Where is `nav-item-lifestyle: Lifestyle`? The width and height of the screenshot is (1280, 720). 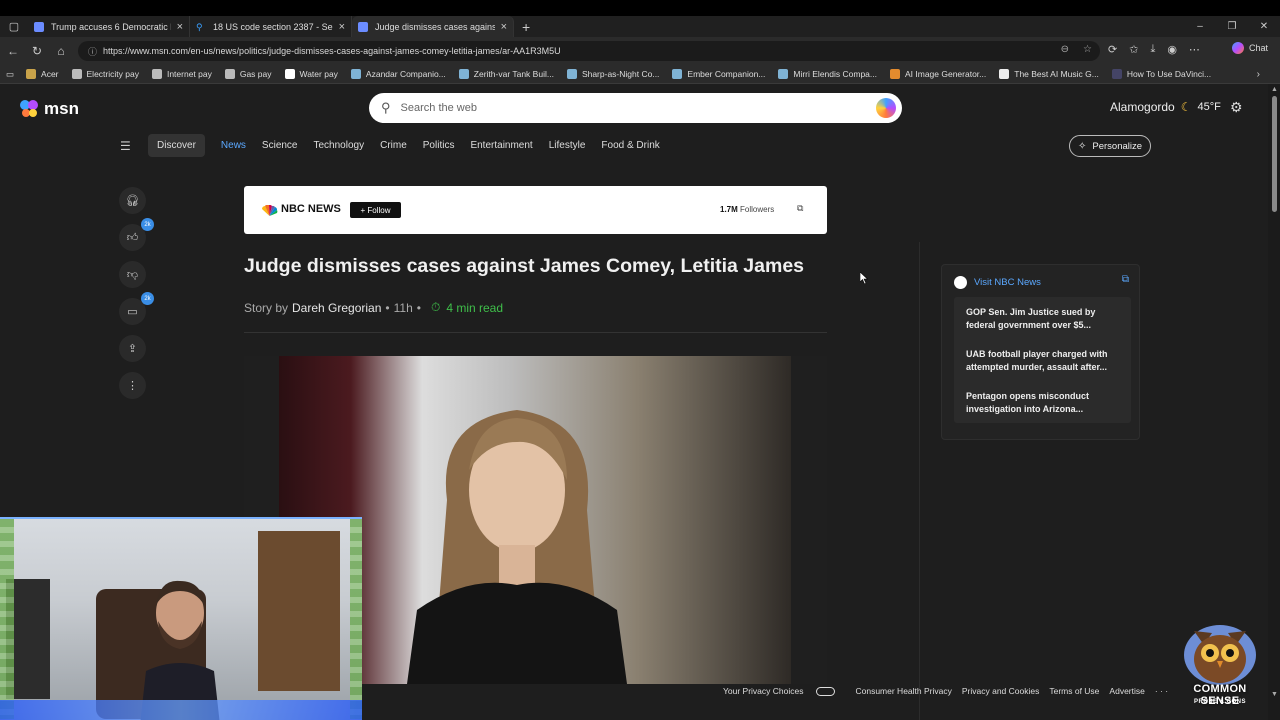
nav-item-lifestyle: Lifestyle is located at coordinates (567, 145).